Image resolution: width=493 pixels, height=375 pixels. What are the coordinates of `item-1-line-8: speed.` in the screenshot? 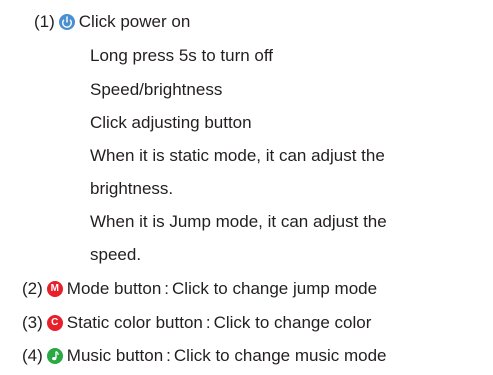 It's located at (116, 254).